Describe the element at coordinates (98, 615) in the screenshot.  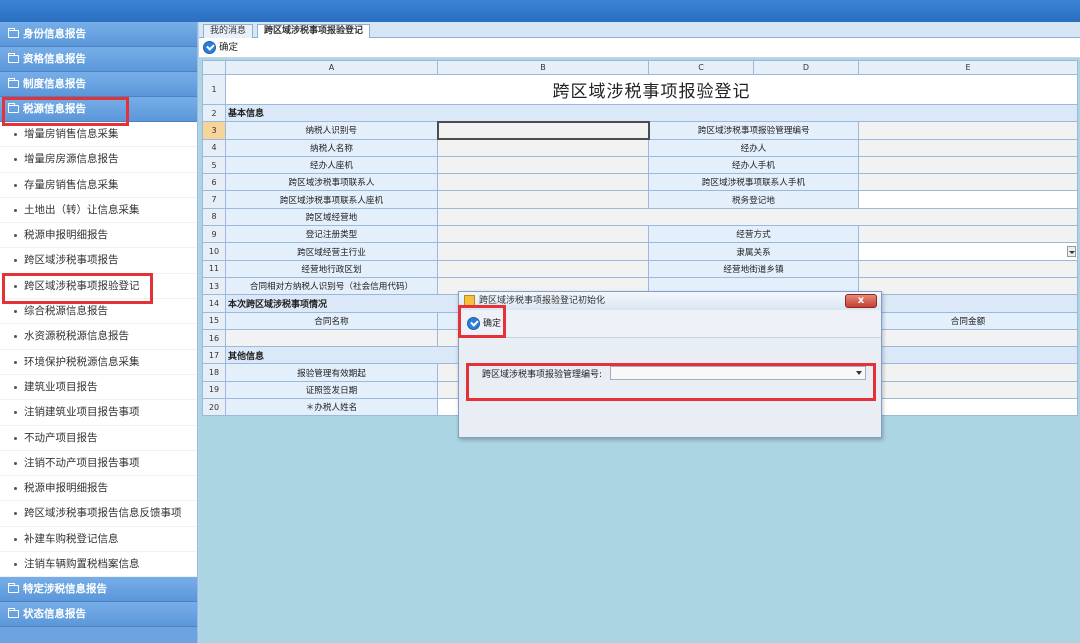
I see `sidebar-section-status: 状态信息报告` at that location.